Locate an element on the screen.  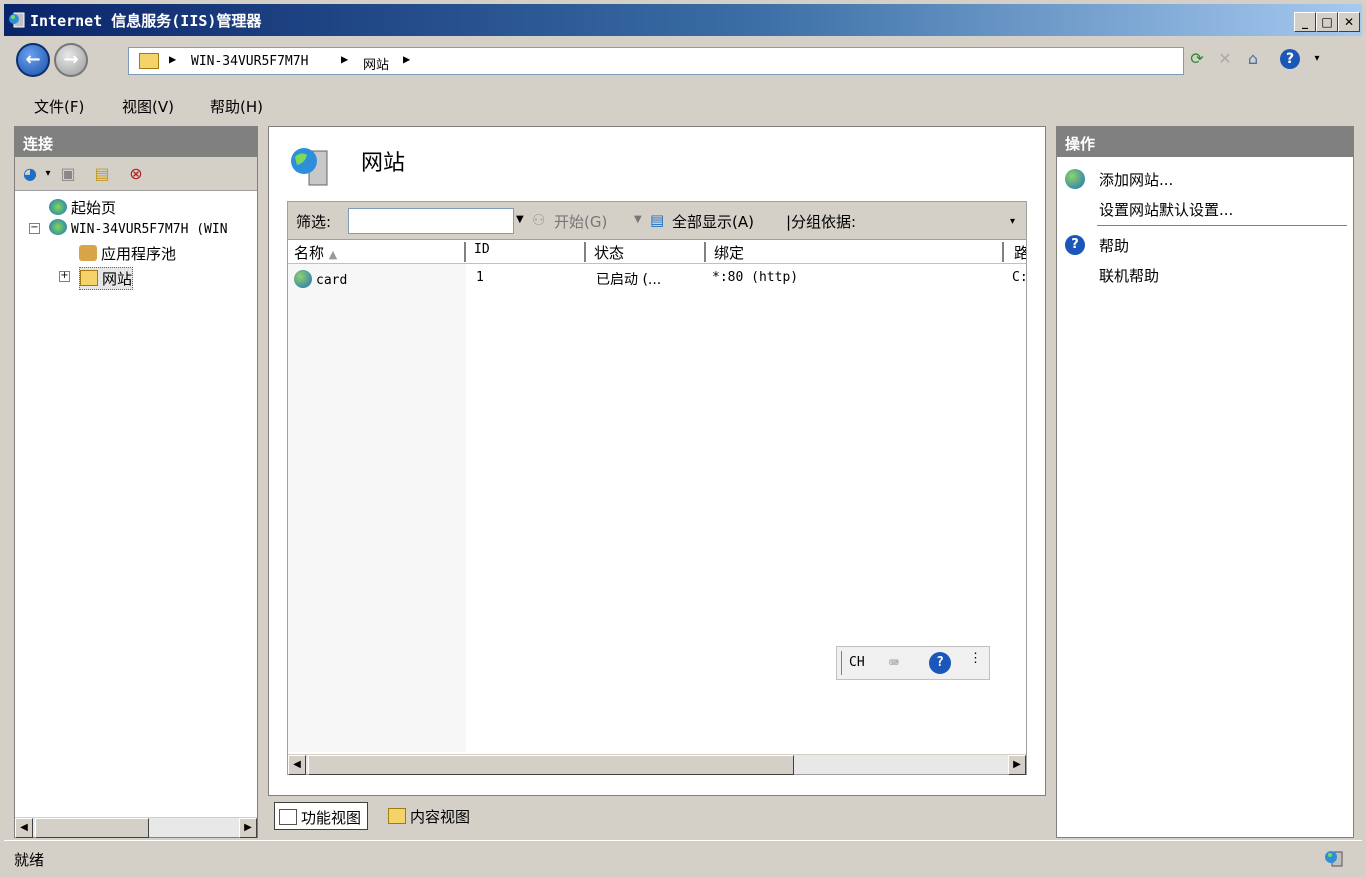
column-binding: 绑定 is located at coordinates (857, 252).